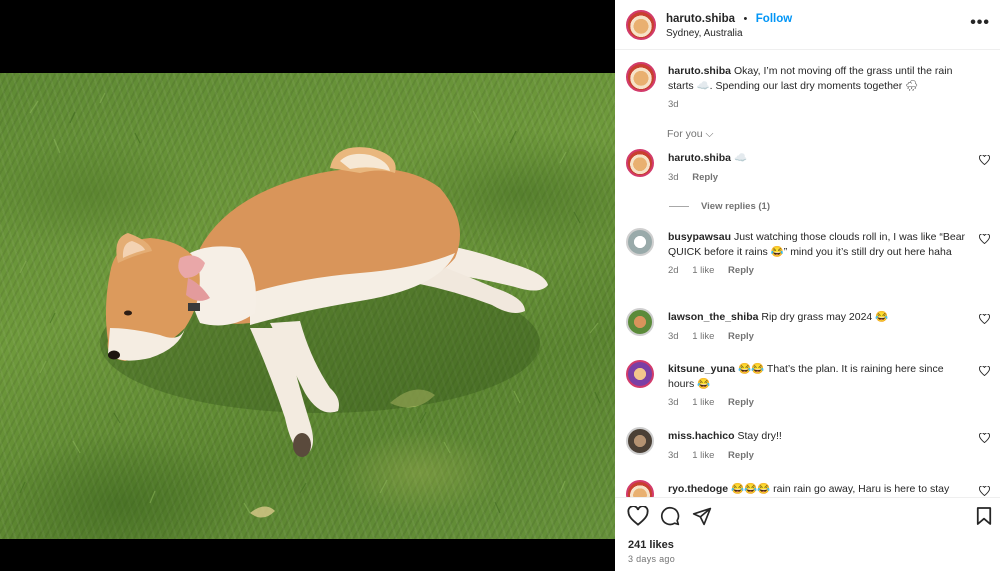 The width and height of the screenshot is (1000, 571). What do you see at coordinates (690, 134) in the screenshot?
I see `comment-sort-dropdown: For you ⌵` at bounding box center [690, 134].